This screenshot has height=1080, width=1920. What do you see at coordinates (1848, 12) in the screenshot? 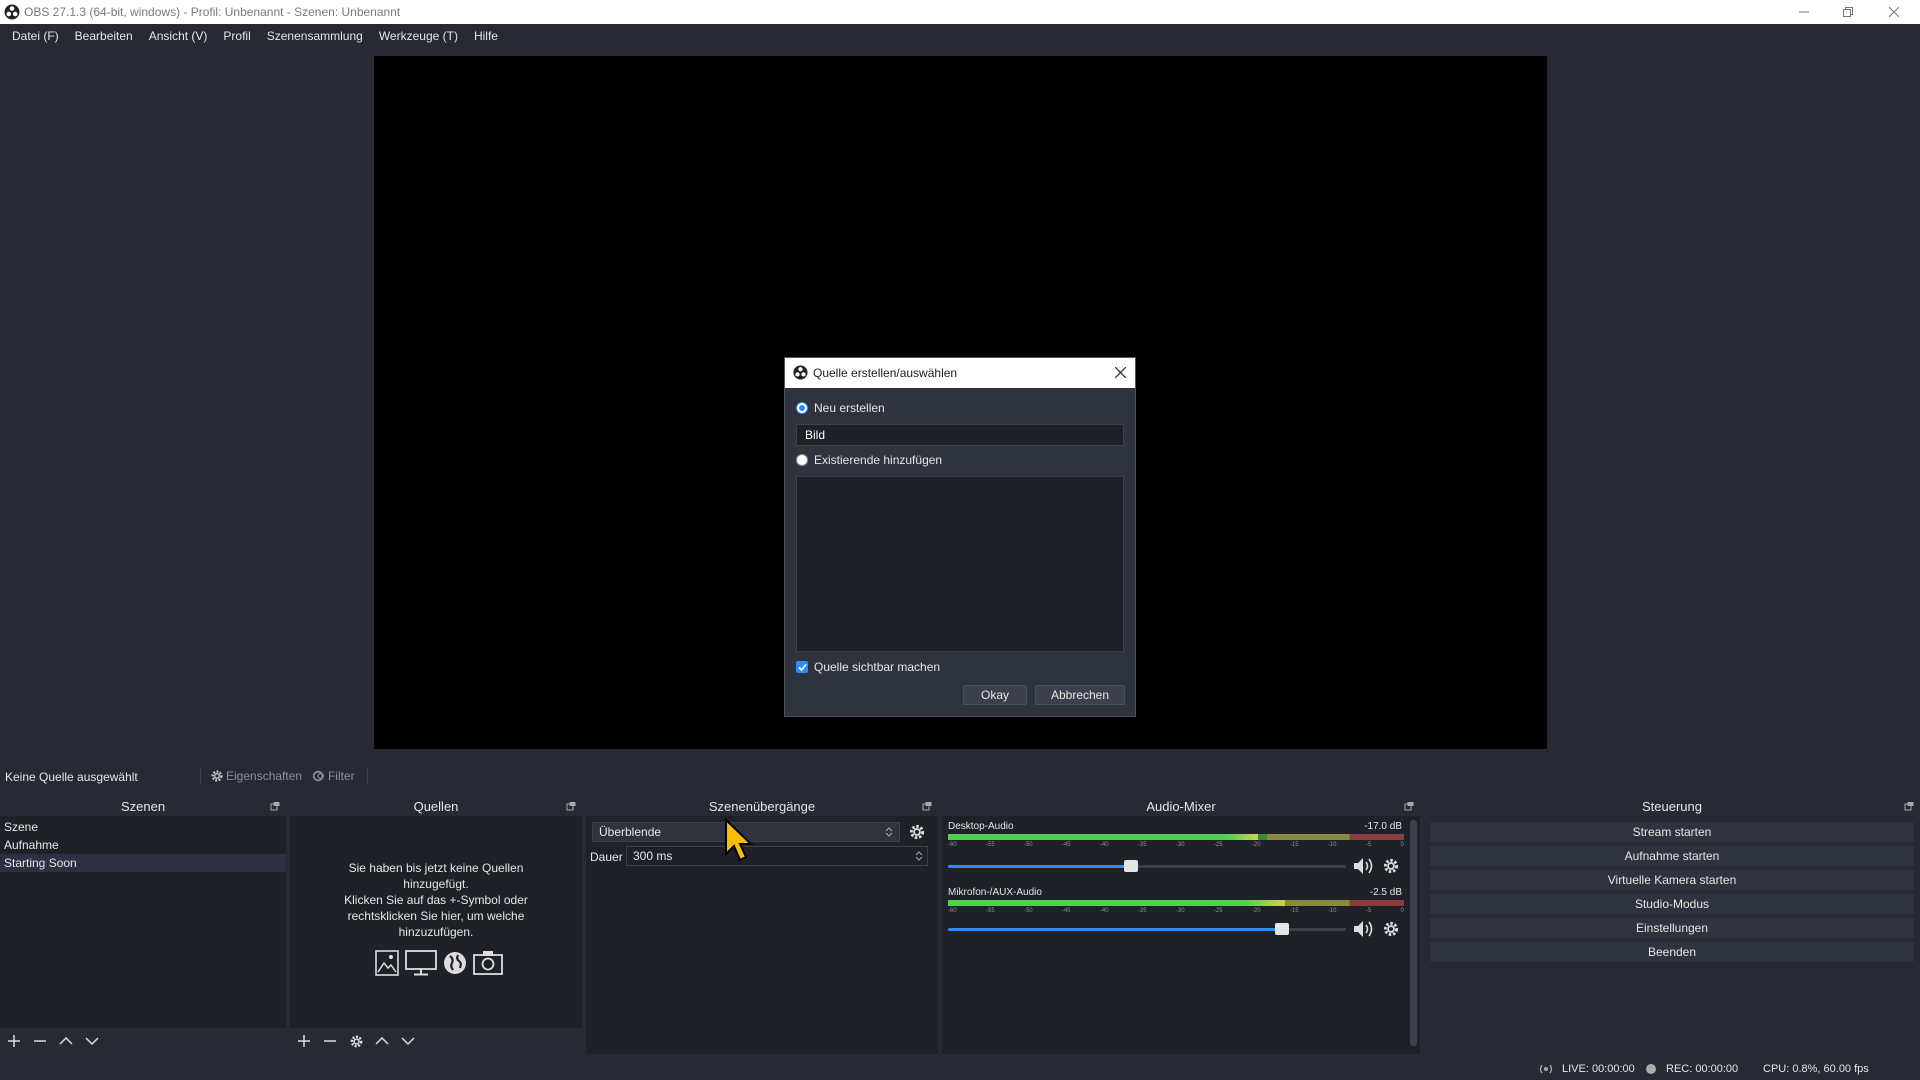
I see `maximize-button` at bounding box center [1848, 12].